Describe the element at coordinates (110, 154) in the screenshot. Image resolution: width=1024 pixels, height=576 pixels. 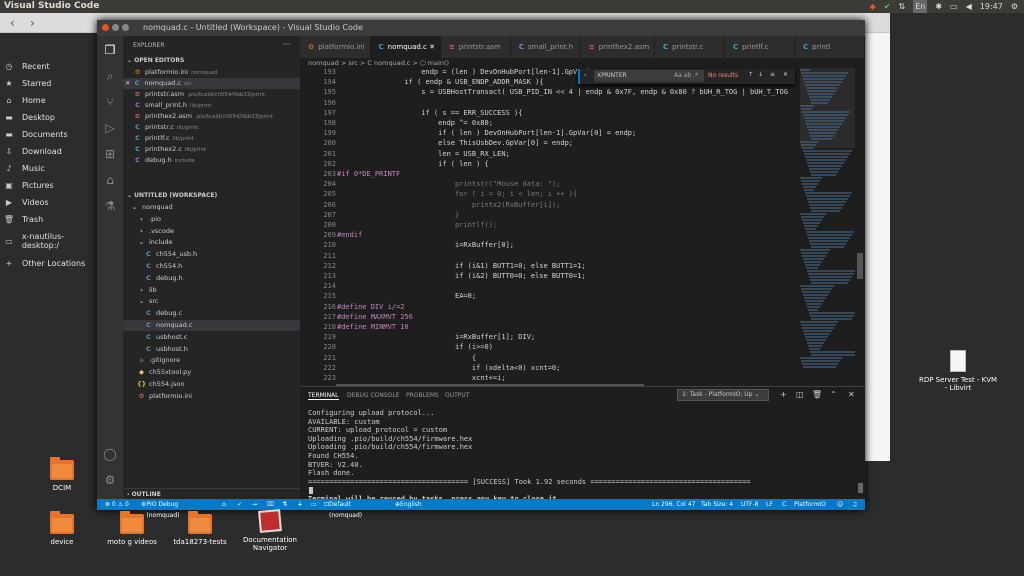
I see `extensions-icon: ⊞` at that location.